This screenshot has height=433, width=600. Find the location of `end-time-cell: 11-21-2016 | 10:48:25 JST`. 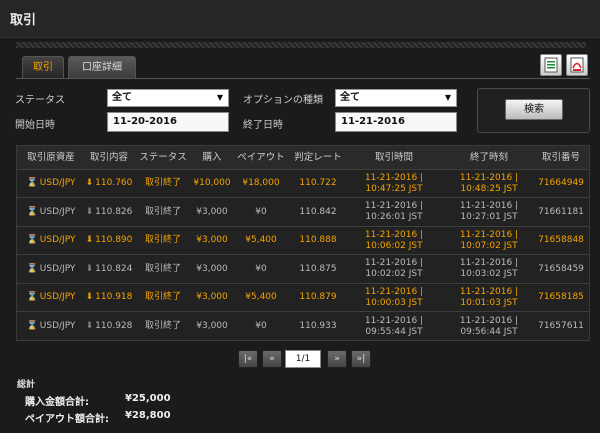

end-time-cell: 11-21-2016 | 10:48:25 JST is located at coordinates (489, 183).